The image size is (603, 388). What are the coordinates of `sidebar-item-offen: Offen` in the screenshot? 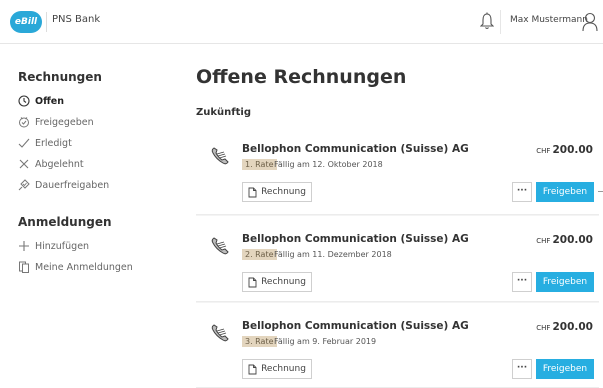 It's located at (41, 101).